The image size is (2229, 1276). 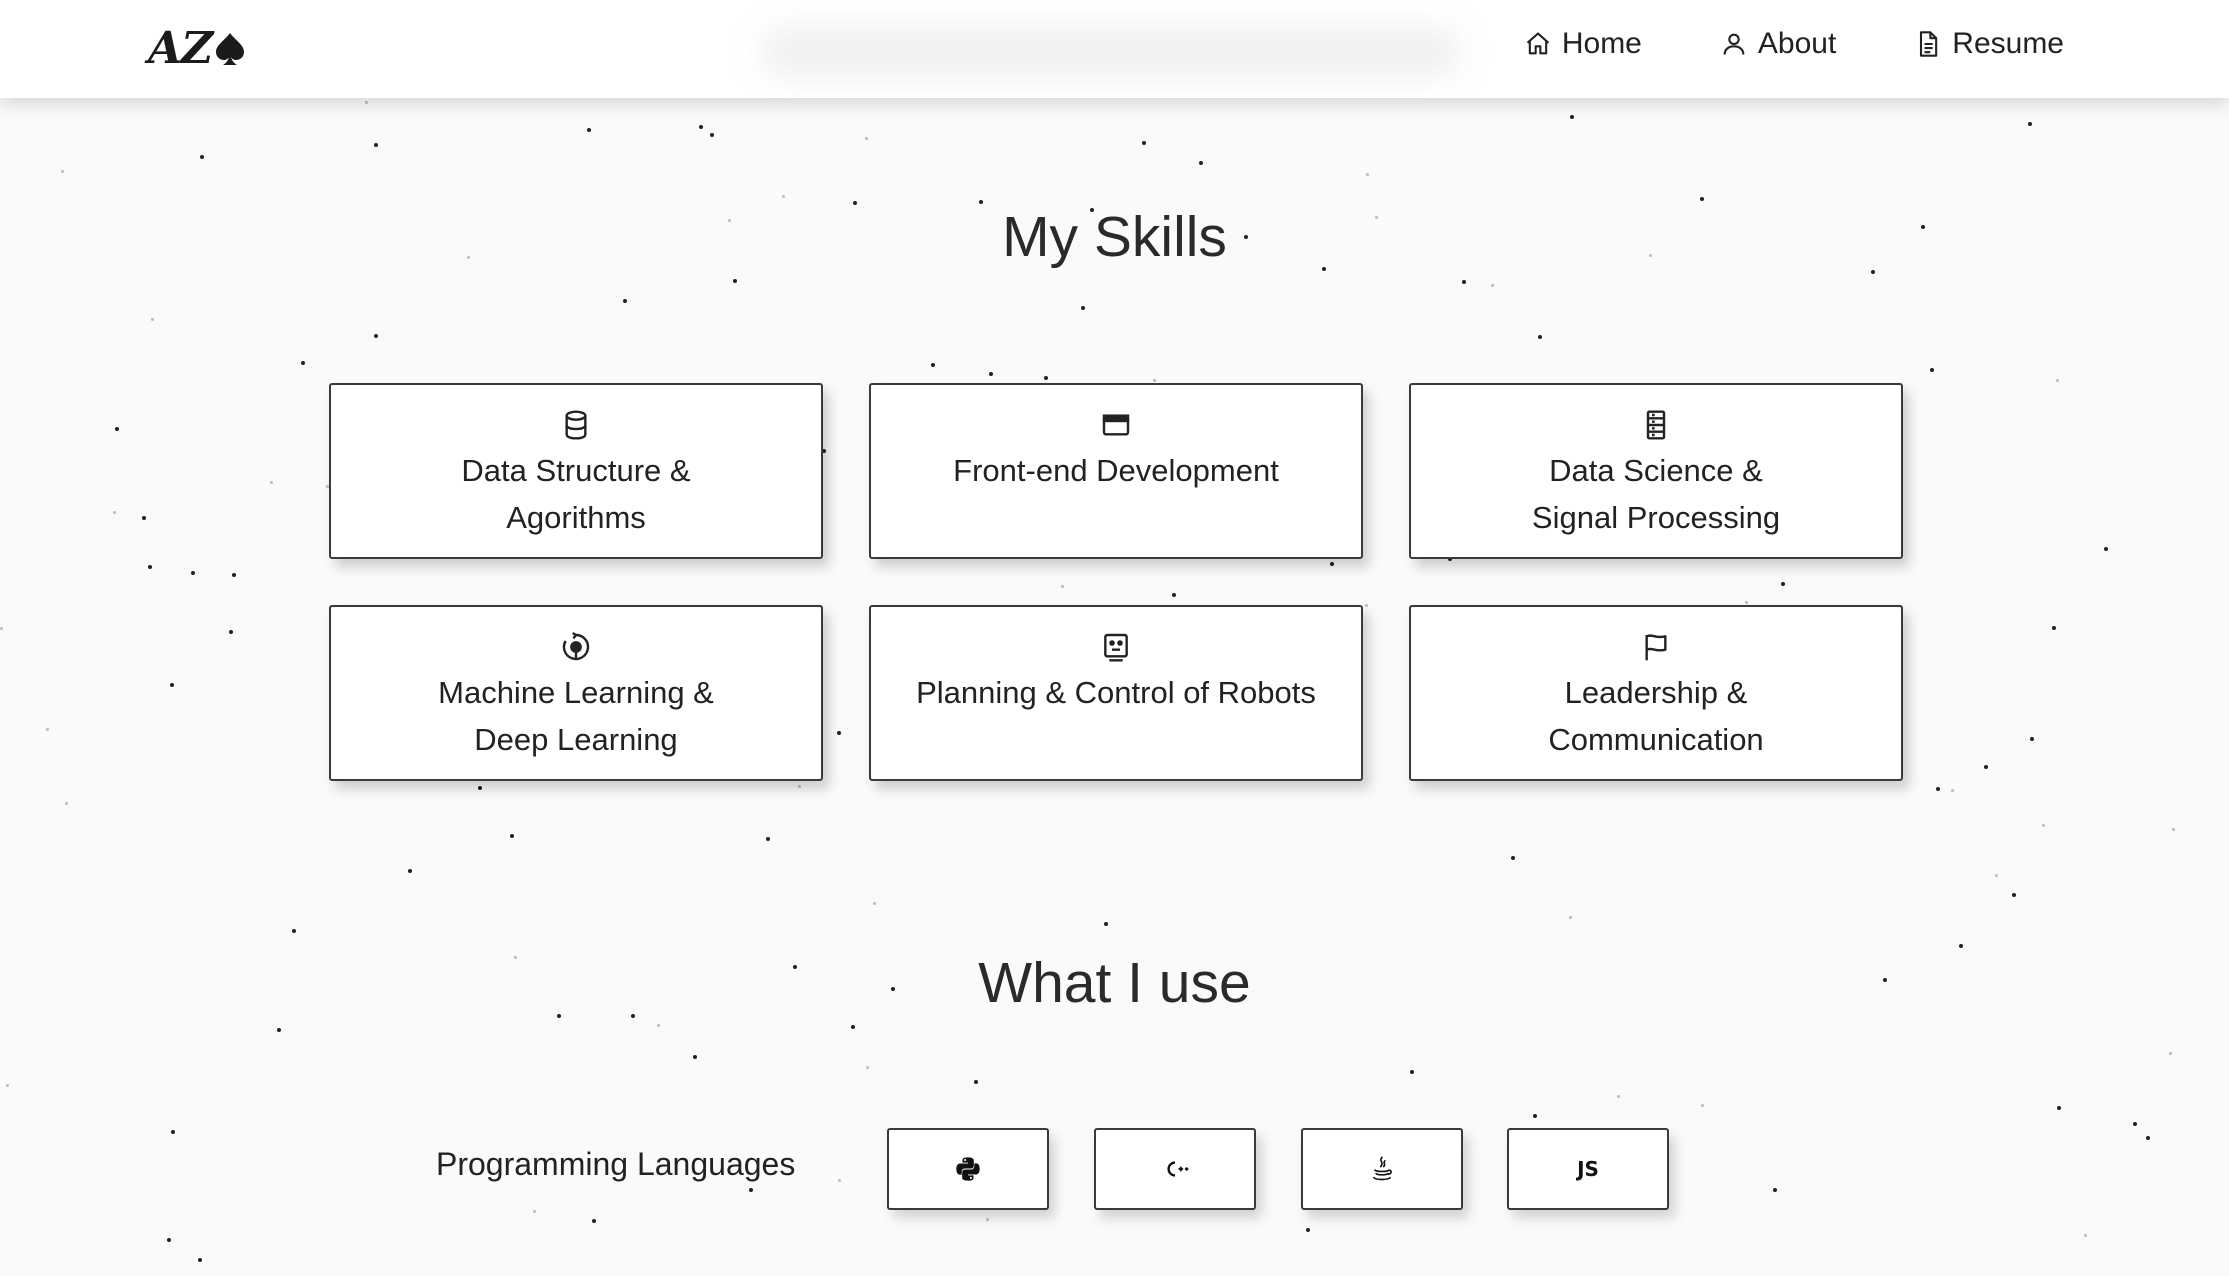 What do you see at coordinates (1656, 425) in the screenshot?
I see `server-icon` at bounding box center [1656, 425].